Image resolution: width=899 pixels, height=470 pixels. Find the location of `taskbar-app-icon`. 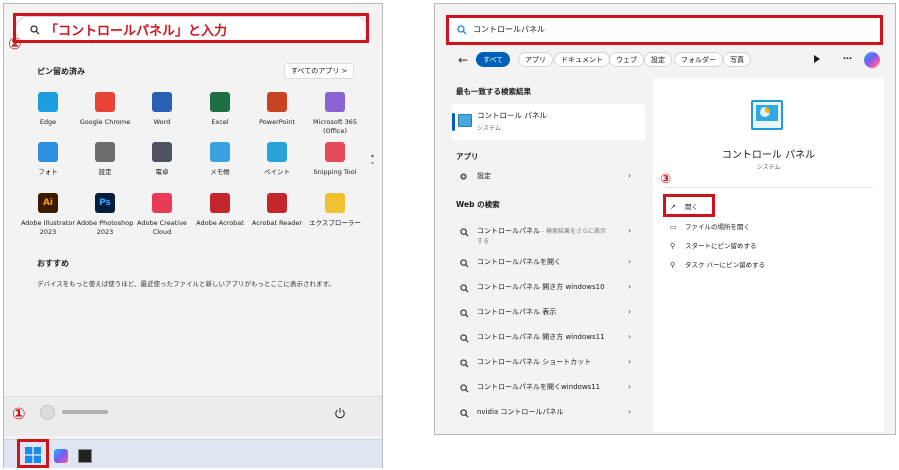

taskbar-app-icon is located at coordinates (61, 456).